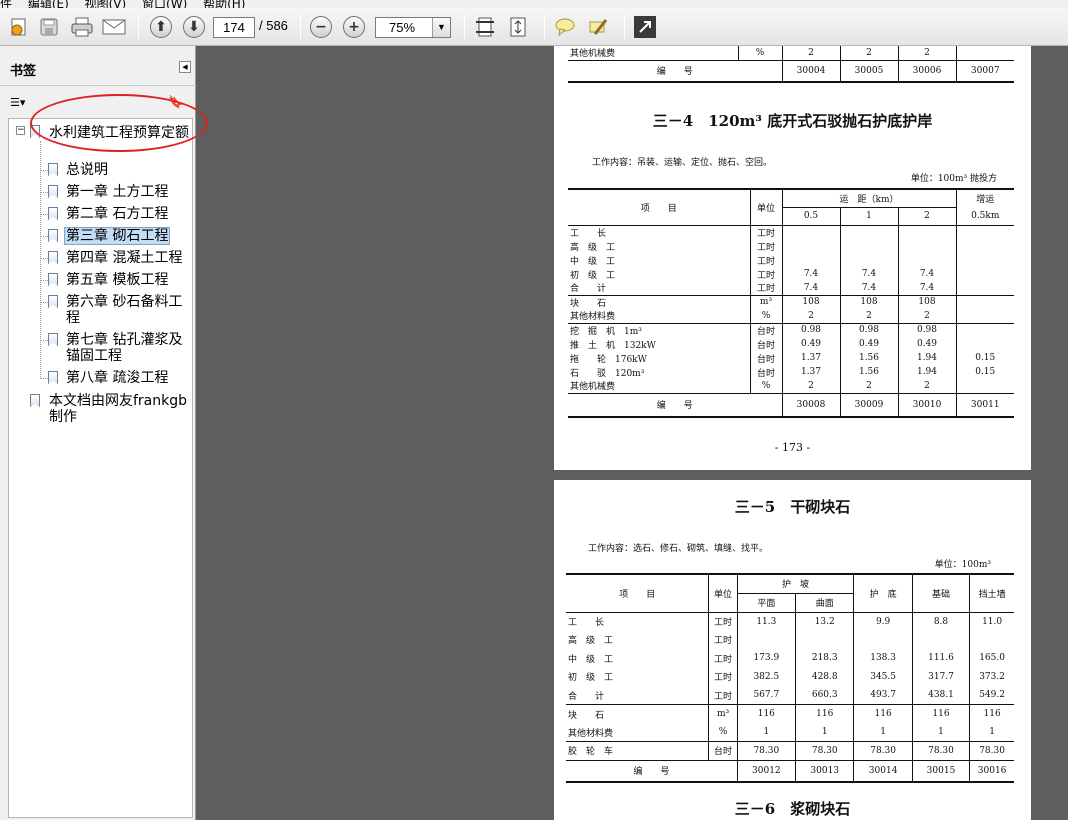  What do you see at coordinates (128, 348) in the screenshot?
I see `bookmark-item-ch7: 第七章 钻孔灌浆及锚固工程` at bounding box center [128, 348].